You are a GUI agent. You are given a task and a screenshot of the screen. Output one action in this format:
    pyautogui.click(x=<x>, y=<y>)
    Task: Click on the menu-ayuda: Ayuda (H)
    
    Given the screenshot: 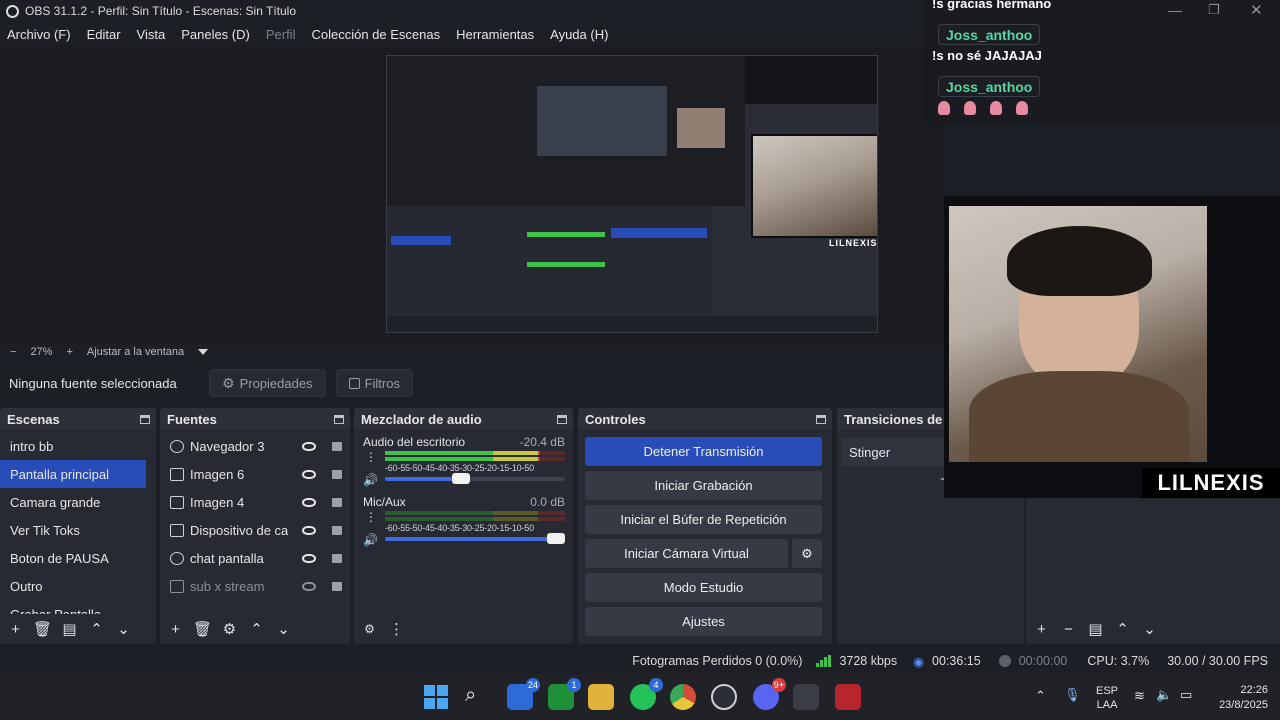 What is the action you would take?
    pyautogui.click(x=579, y=34)
    